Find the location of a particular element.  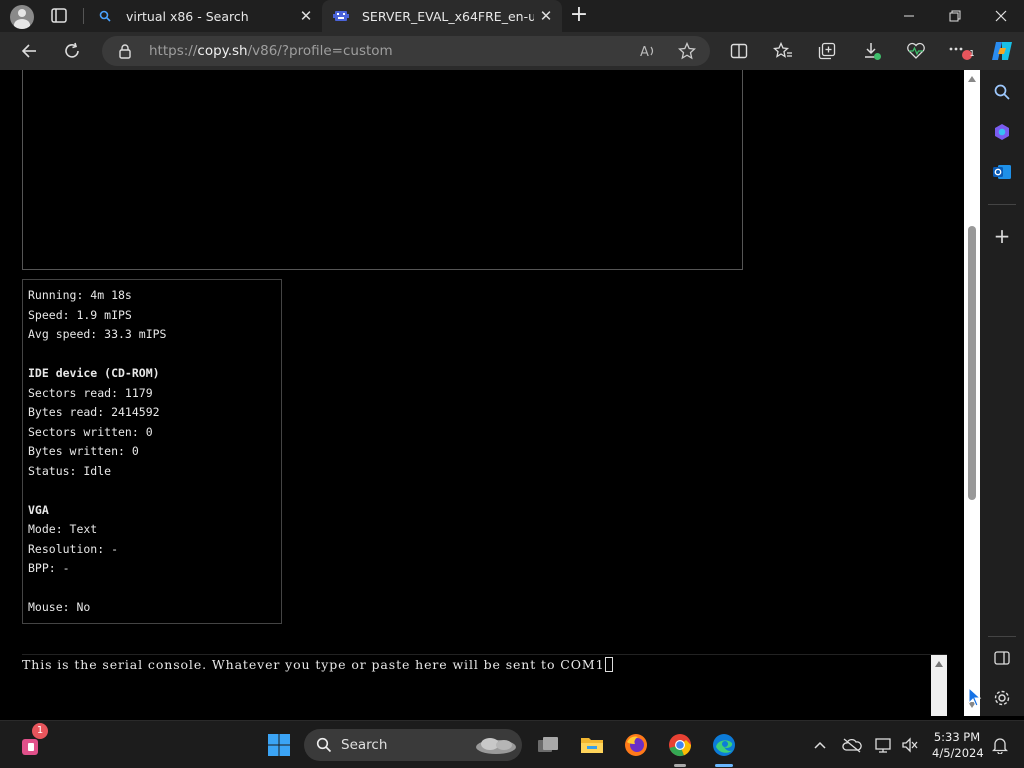

info-row: Running: 4m 18s is located at coordinates (80, 295).